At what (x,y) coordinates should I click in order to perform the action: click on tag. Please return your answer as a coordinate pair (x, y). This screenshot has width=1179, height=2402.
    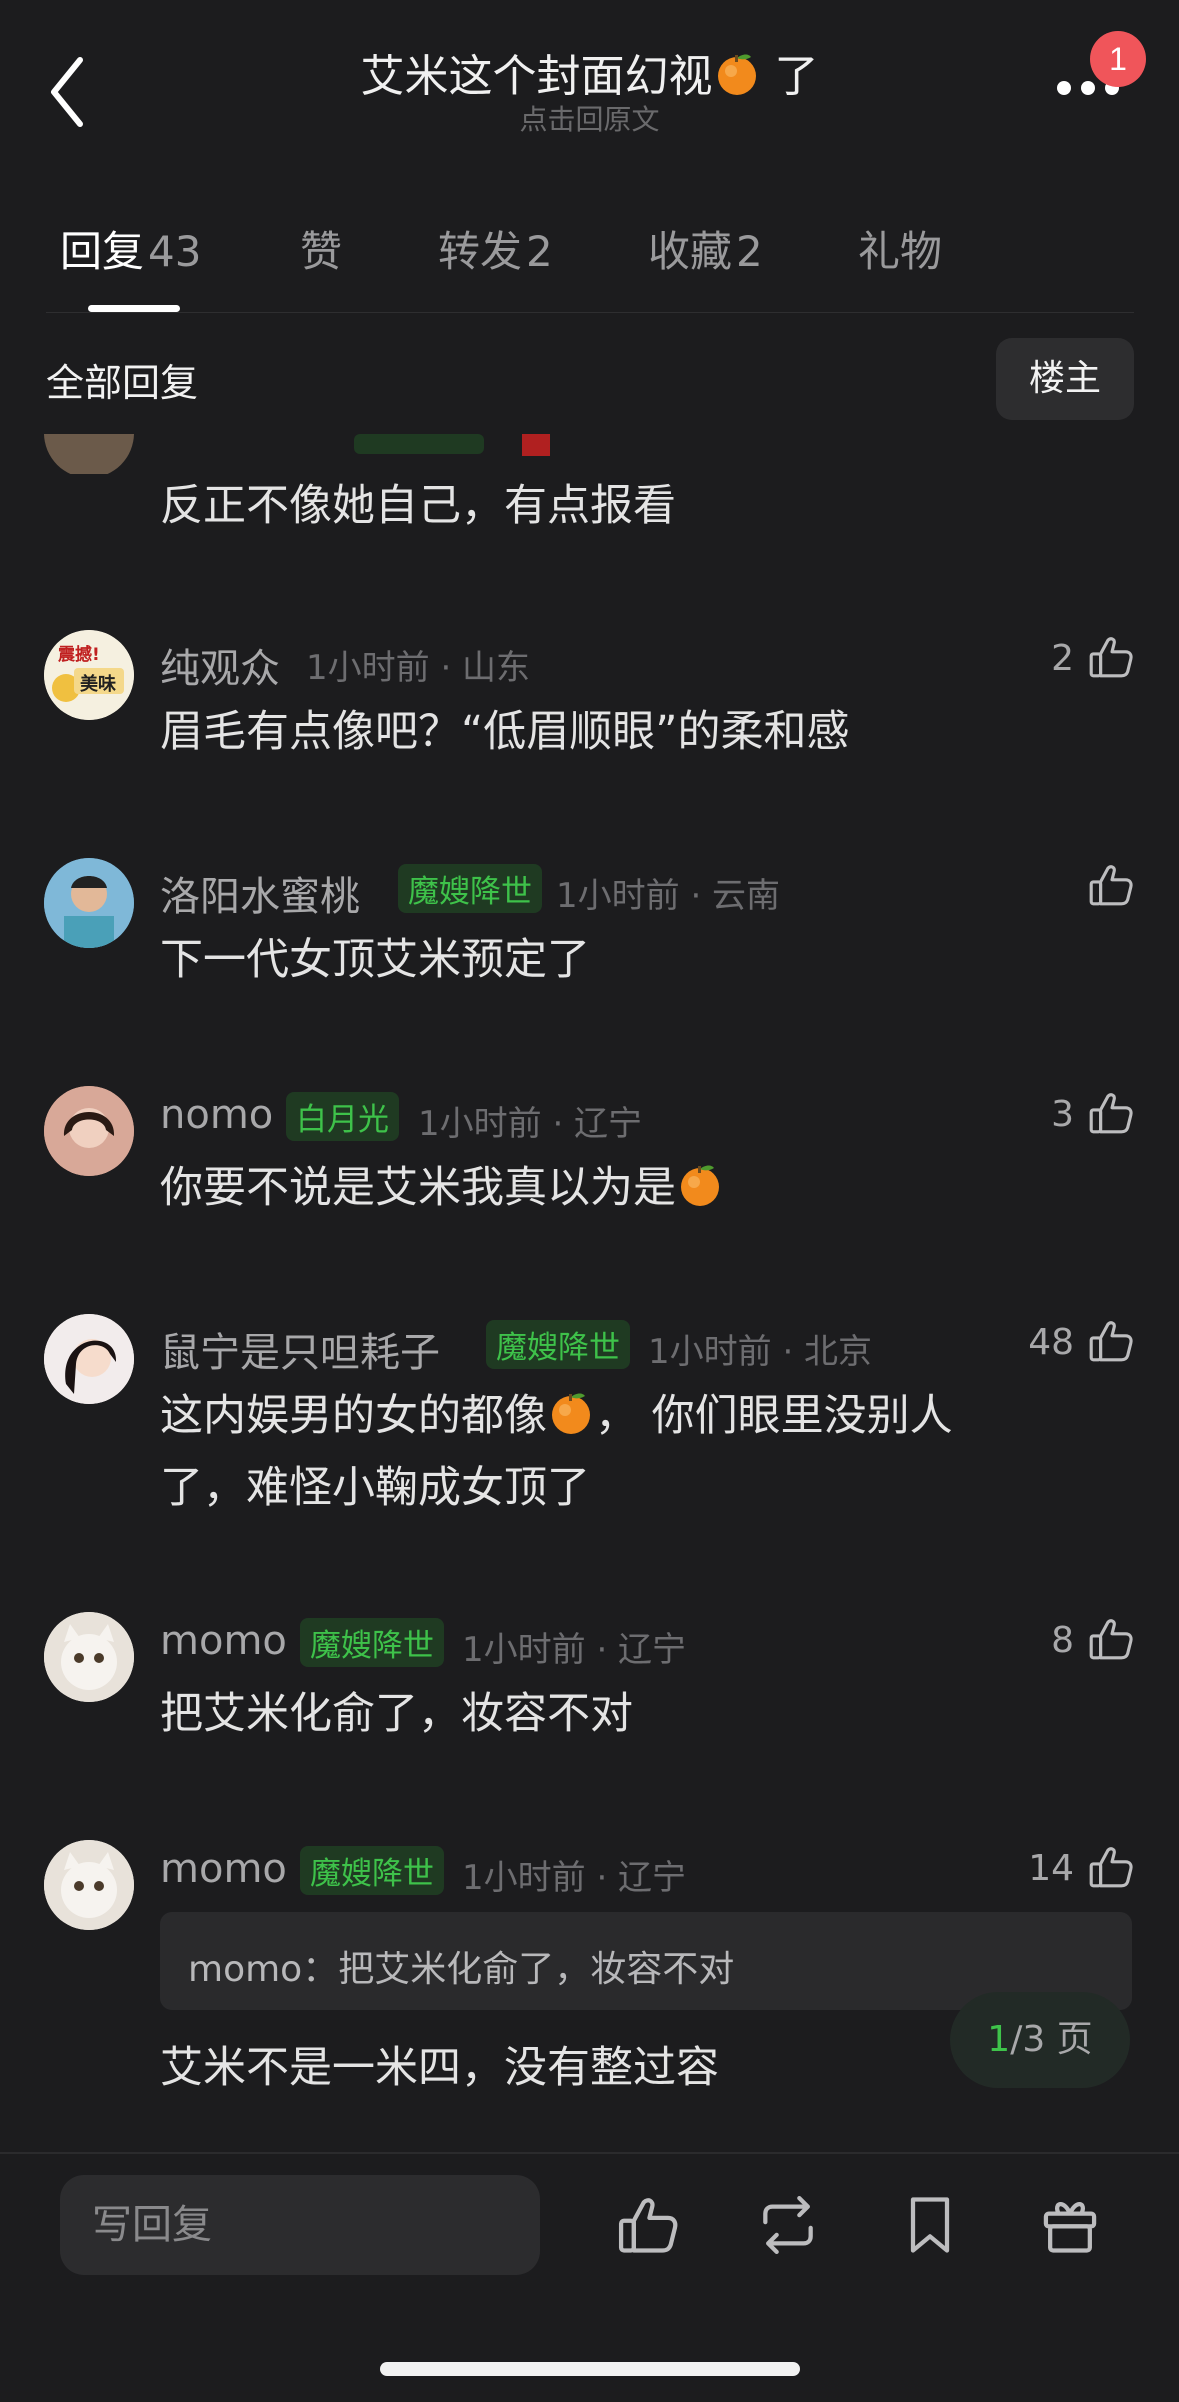
    Looking at the image, I should click on (419, 444).